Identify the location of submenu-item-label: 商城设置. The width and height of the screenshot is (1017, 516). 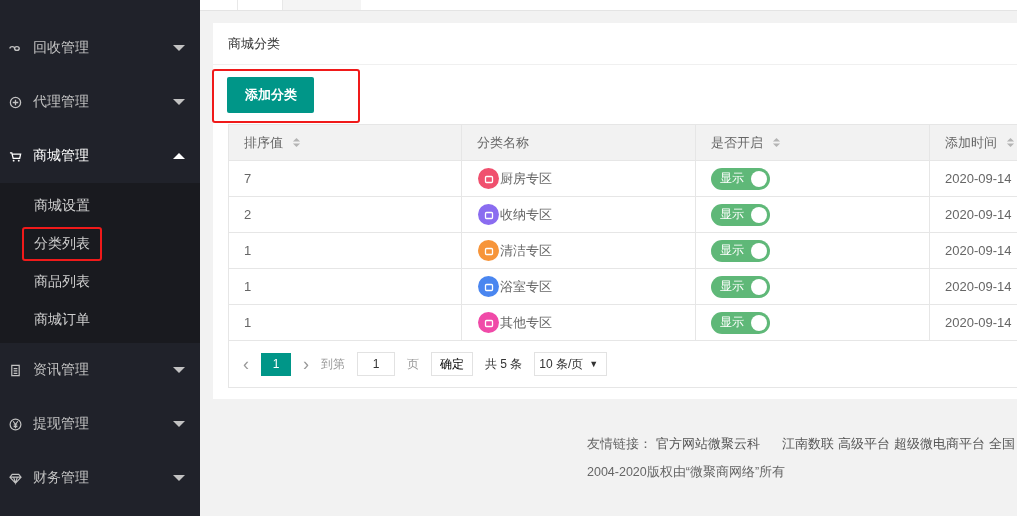
(62, 205).